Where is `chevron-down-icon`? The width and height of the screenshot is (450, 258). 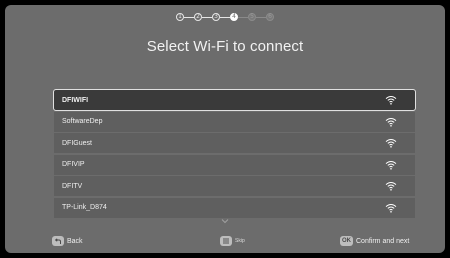
chevron-down-icon is located at coordinates (225, 221).